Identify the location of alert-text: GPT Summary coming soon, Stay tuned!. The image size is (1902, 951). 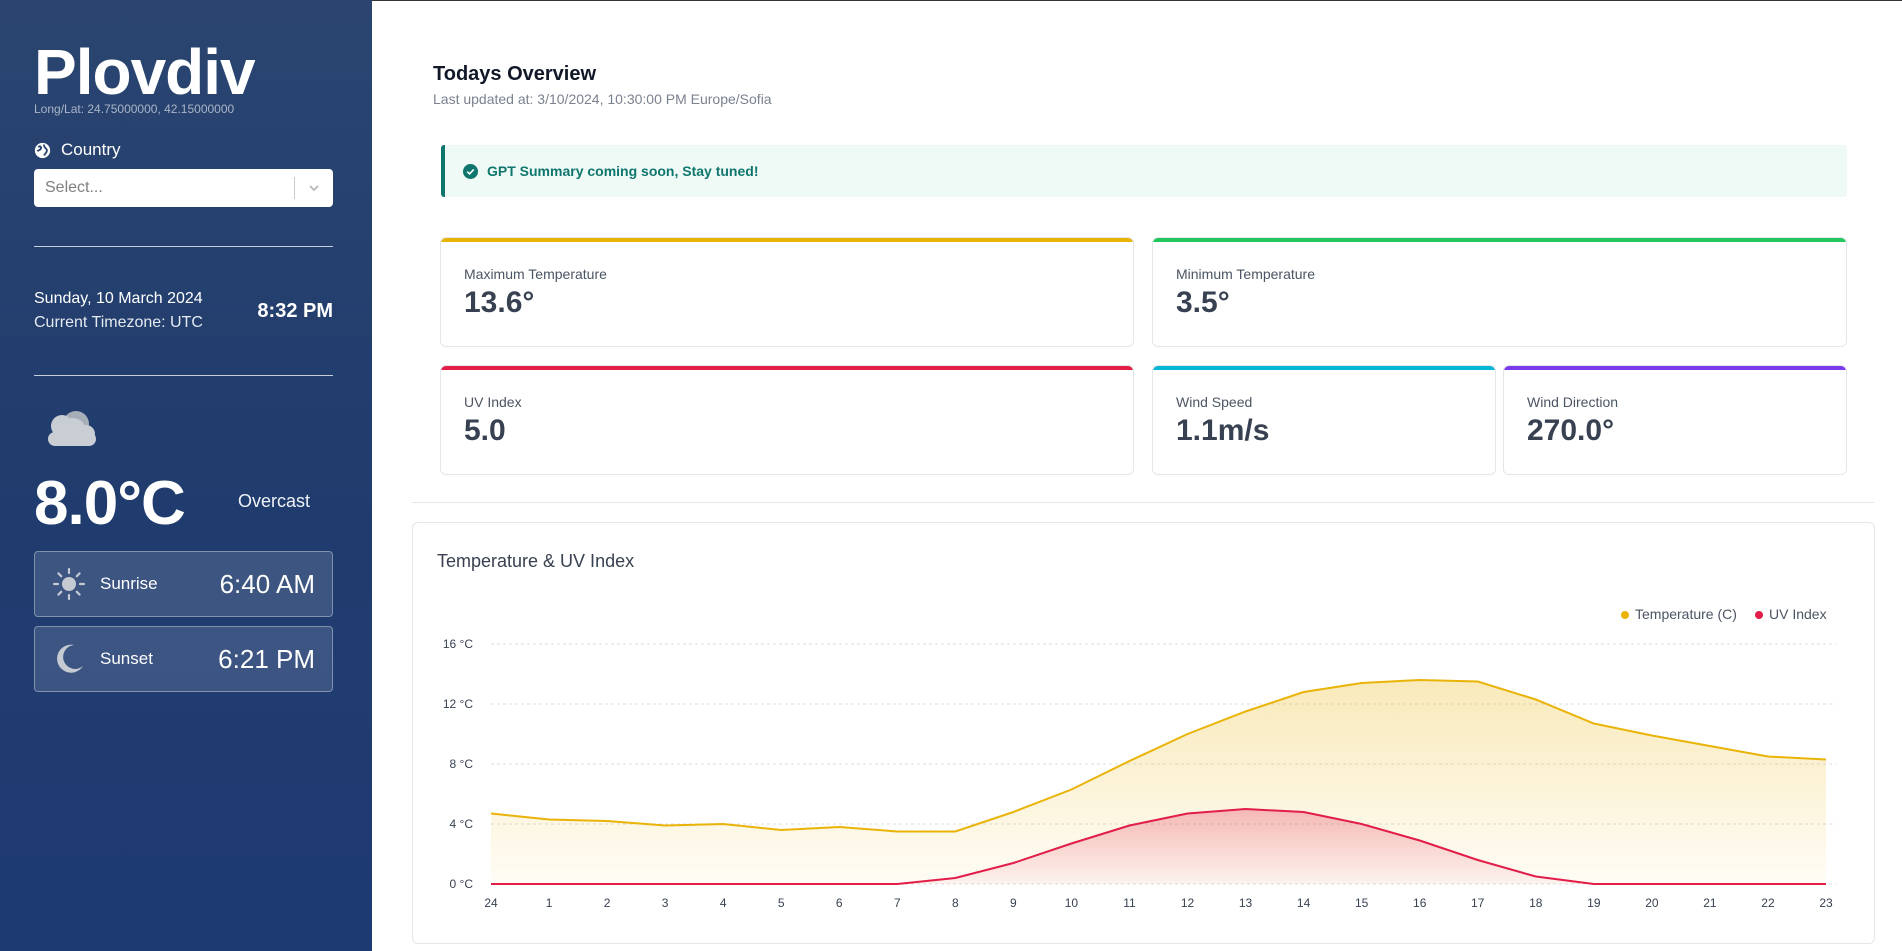
(623, 171).